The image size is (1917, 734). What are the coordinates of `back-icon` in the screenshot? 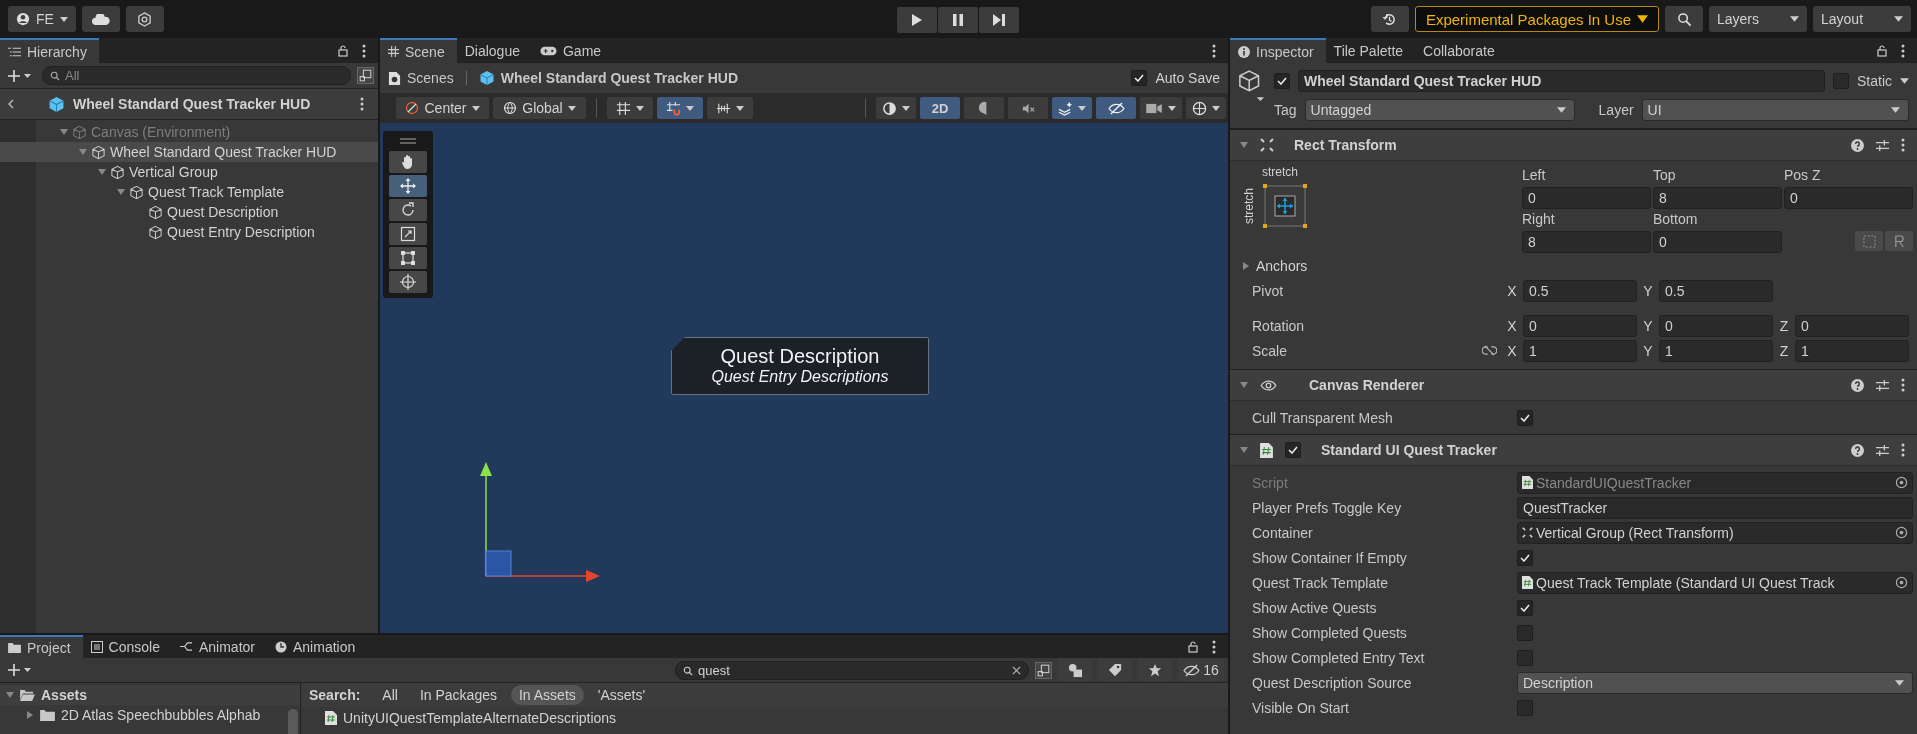 It's located at (11, 104).